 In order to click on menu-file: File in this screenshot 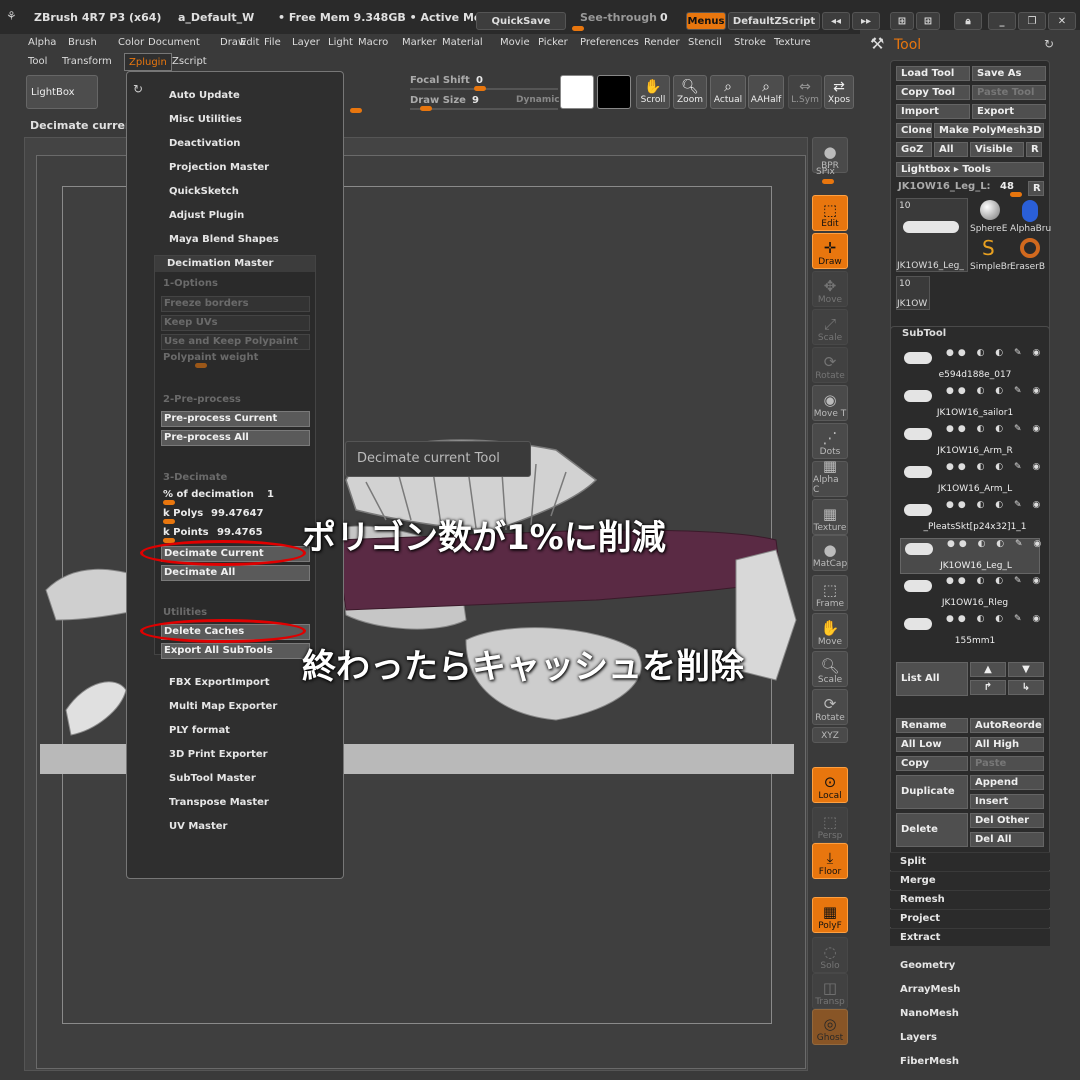, I will do `click(272, 43)`.